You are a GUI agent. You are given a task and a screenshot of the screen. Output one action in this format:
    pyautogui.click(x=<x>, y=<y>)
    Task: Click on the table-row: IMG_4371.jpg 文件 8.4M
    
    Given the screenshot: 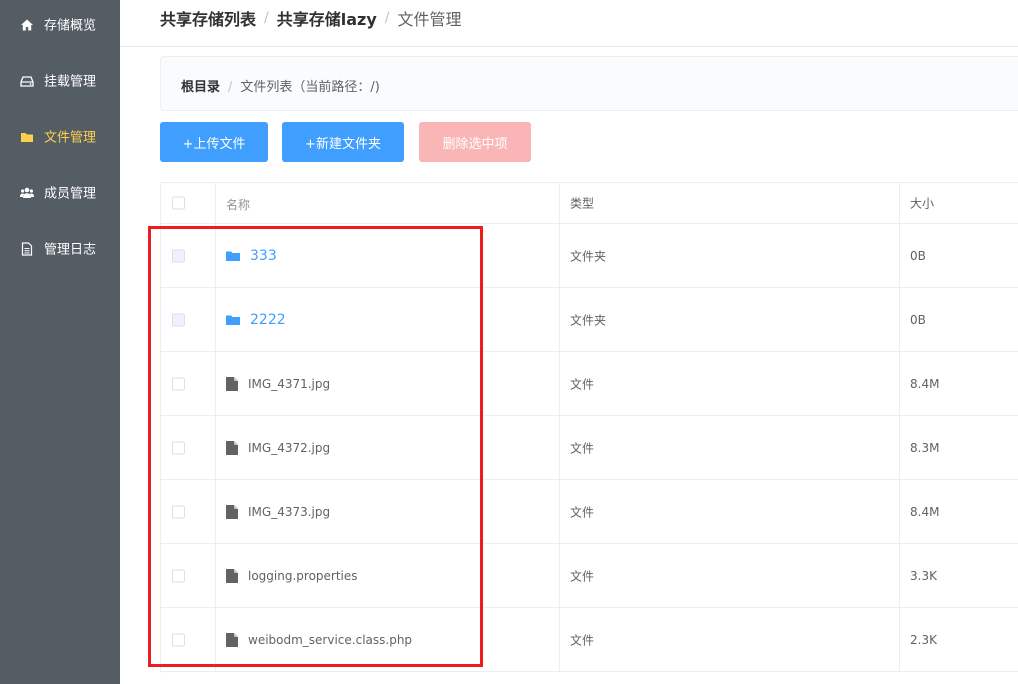 What is the action you would take?
    pyautogui.click(x=589, y=384)
    